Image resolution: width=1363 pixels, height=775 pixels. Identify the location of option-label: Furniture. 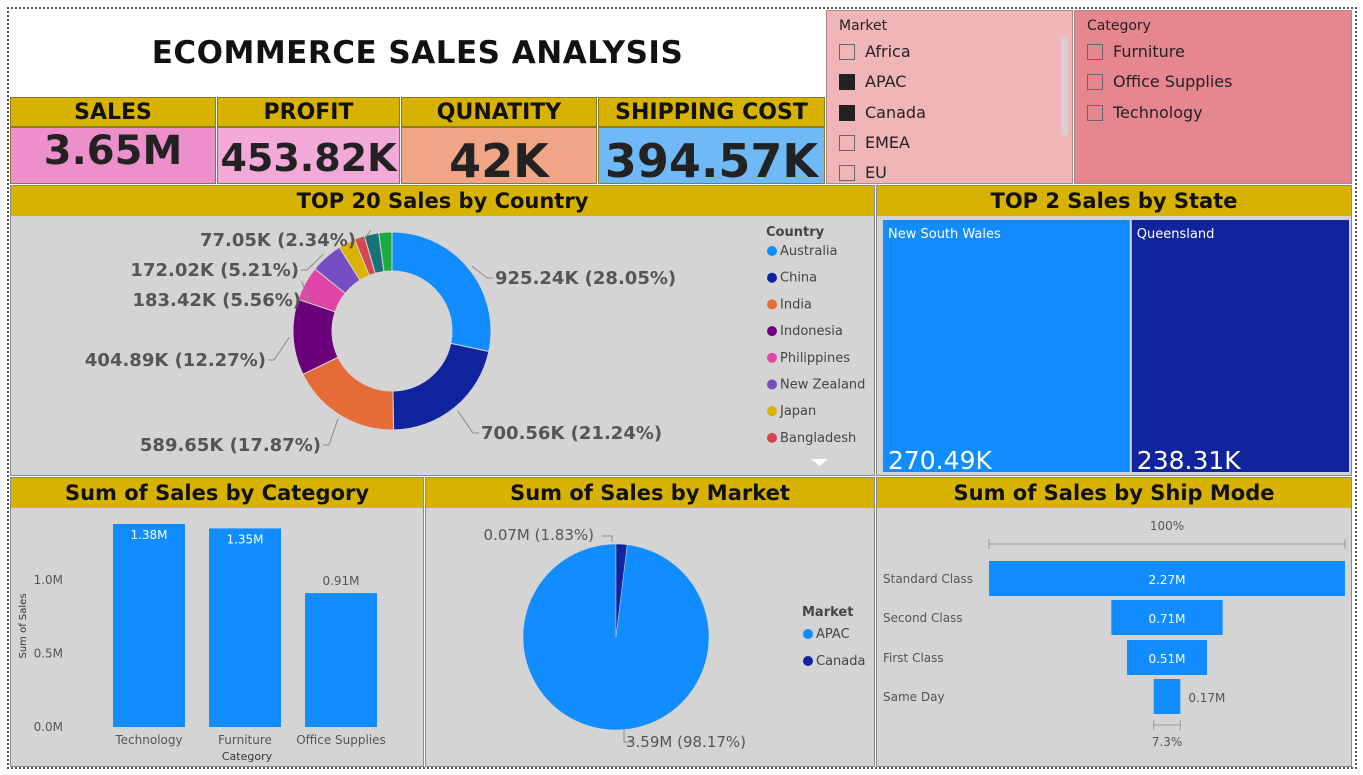
(1149, 51).